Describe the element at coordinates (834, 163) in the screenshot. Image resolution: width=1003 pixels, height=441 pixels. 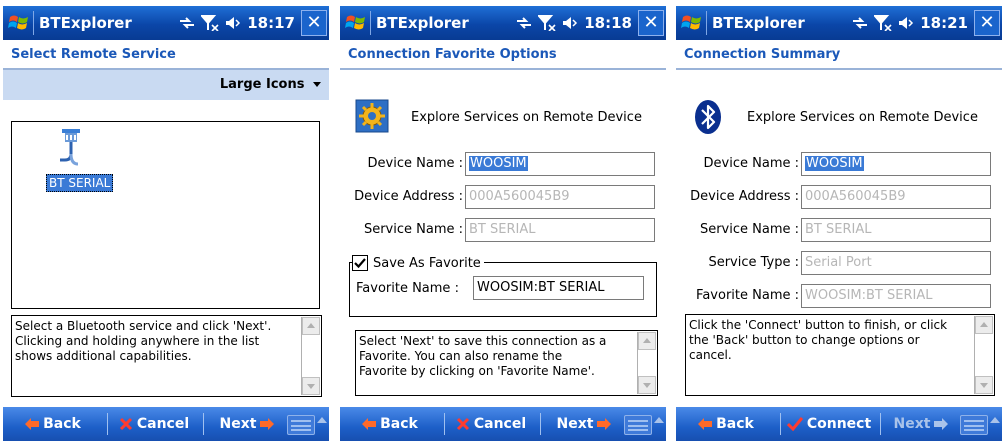
I see `device-name-value: WOOSIM` at that location.